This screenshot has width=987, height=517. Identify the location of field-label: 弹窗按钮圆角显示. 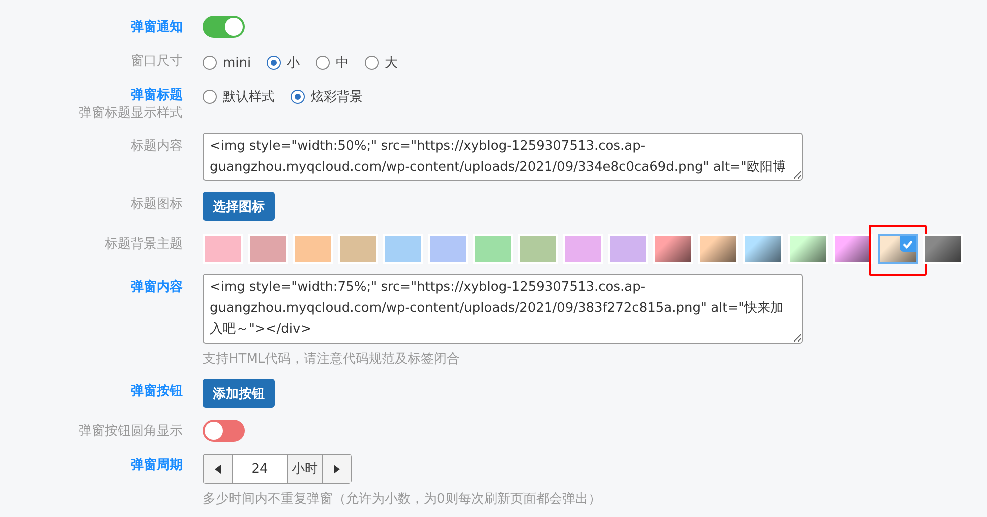
(131, 432).